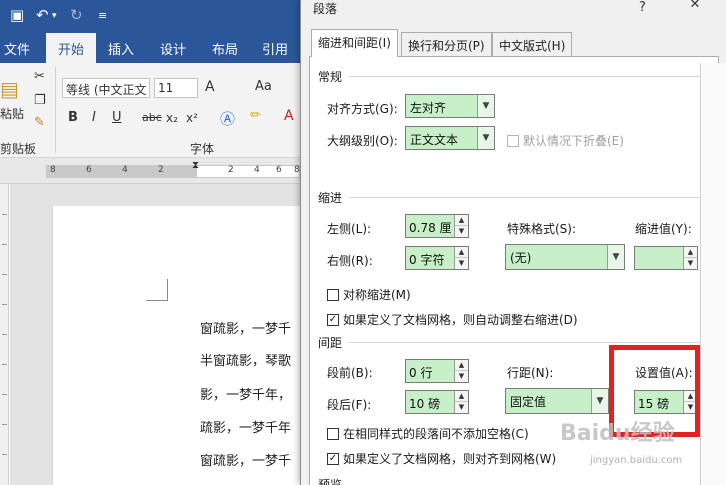 Image resolution: width=726 pixels, height=485 pixels. I want to click on tab-file: 文件, so click(17, 48).